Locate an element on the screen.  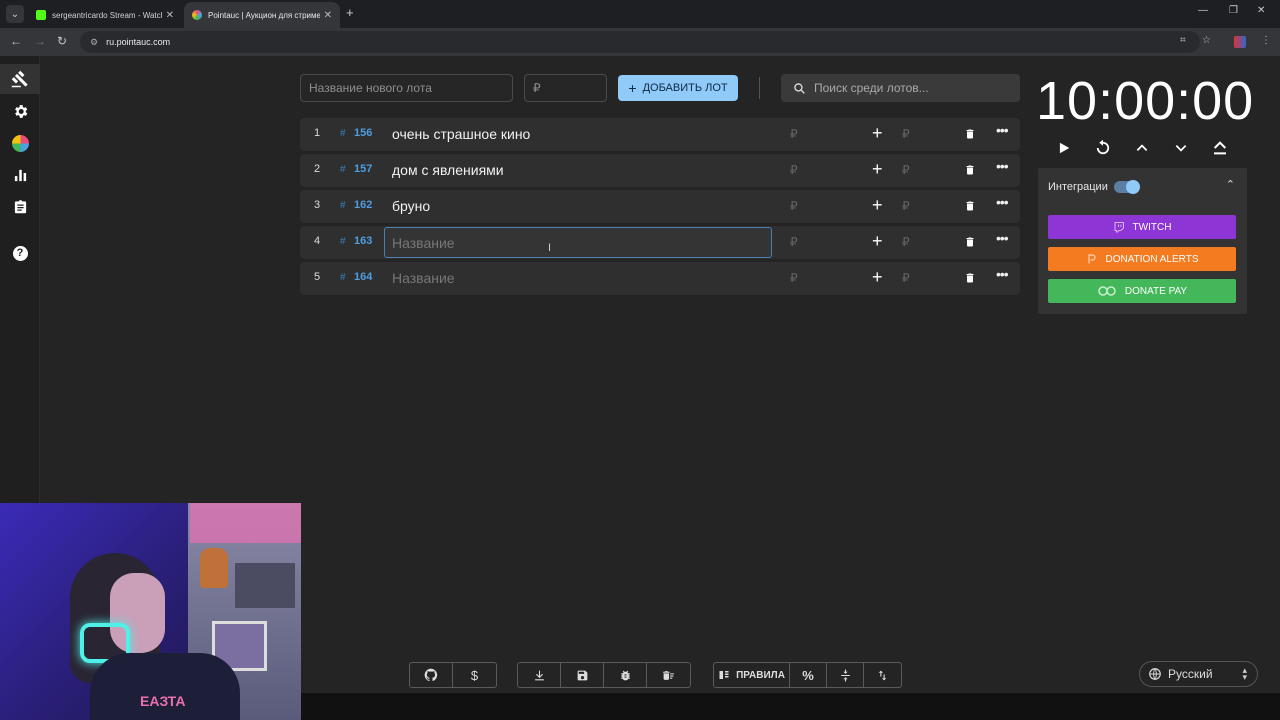
add-time-button is located at coordinates (1142, 148).